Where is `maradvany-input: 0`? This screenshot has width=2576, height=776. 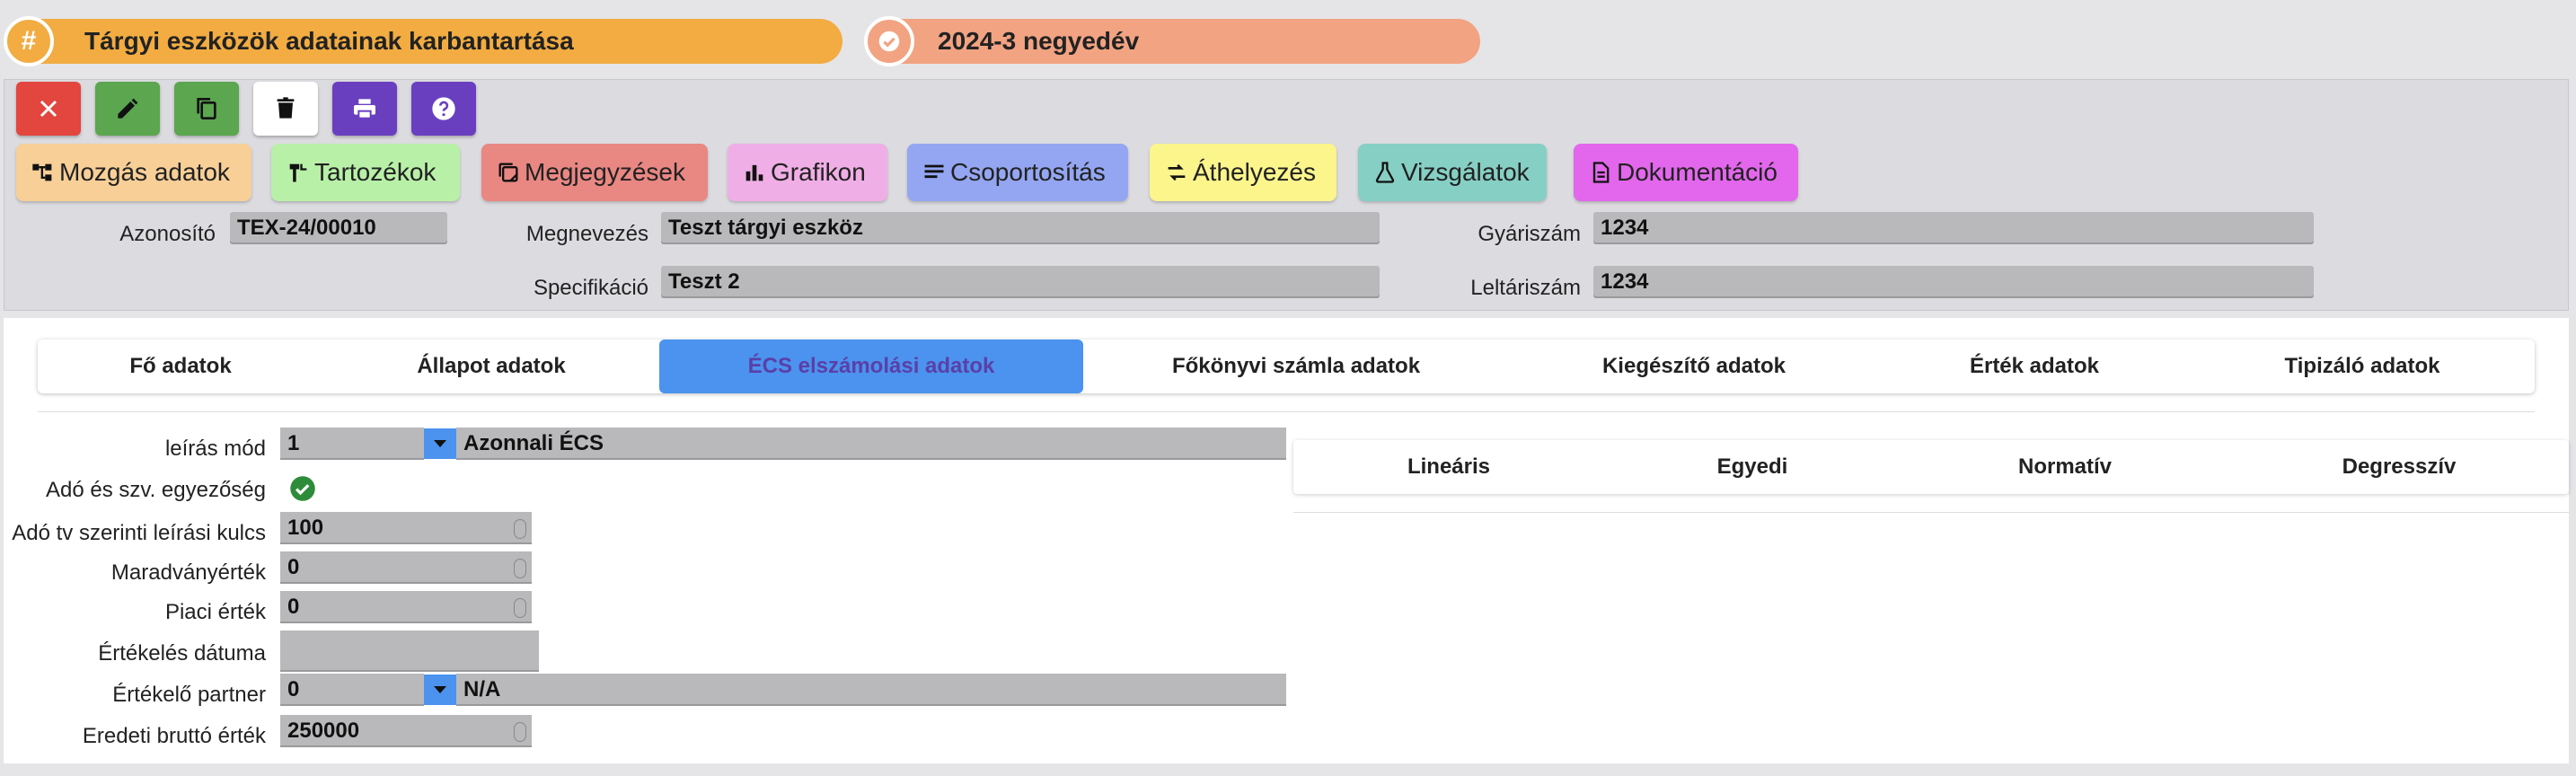
maradvany-input: 0 is located at coordinates (406, 567).